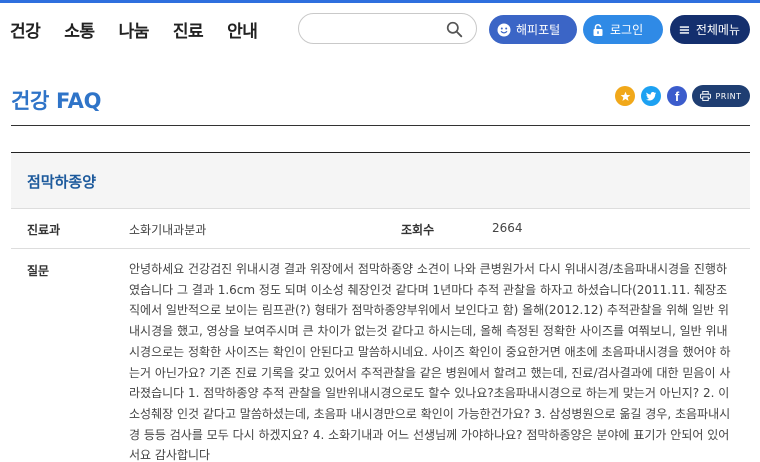  Describe the element at coordinates (376, 29) in the screenshot. I see `search-input` at that location.